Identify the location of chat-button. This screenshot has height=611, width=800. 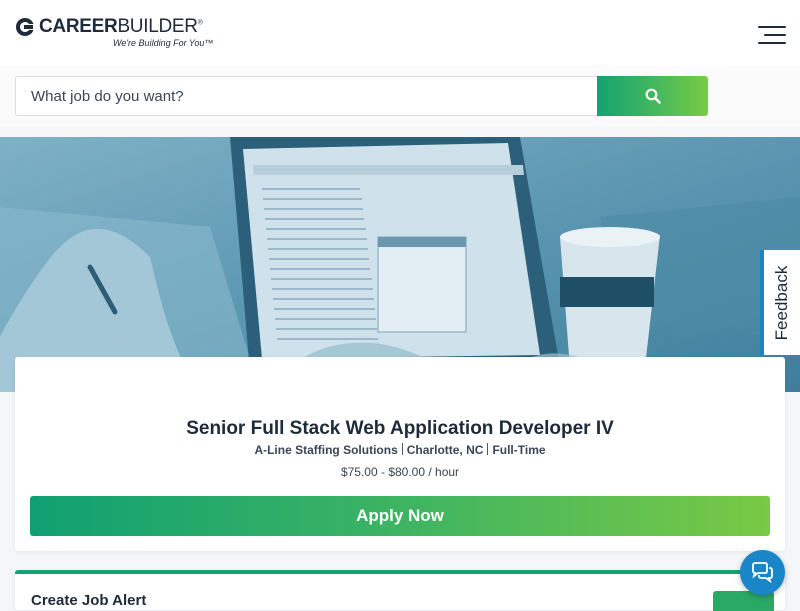
(762, 572).